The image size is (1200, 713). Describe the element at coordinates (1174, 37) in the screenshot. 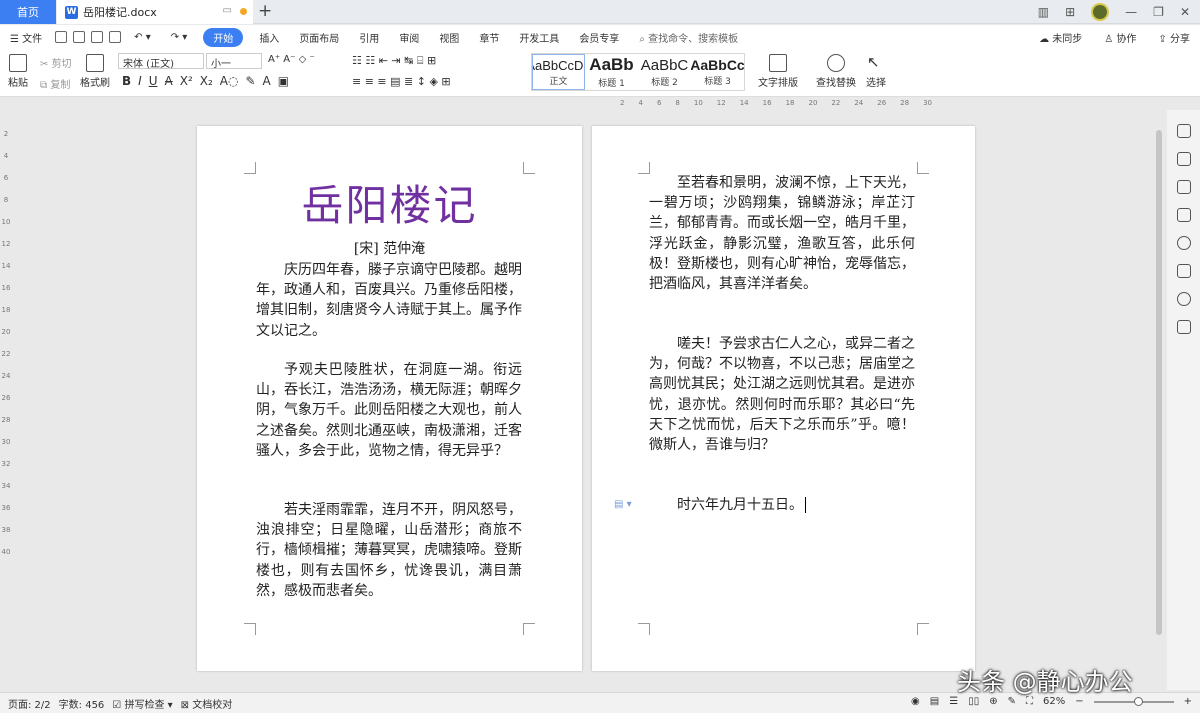

I see `share-button: ⇪ 分享` at that location.